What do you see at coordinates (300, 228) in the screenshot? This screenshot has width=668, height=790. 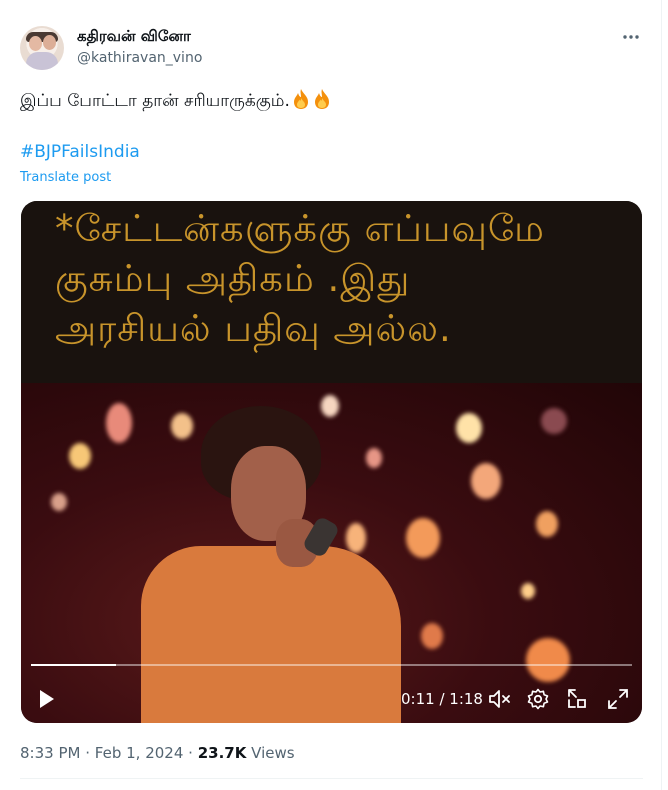 I see `video-caption-line: *சேட்டன்களுக்கு எப்பவுமே` at bounding box center [300, 228].